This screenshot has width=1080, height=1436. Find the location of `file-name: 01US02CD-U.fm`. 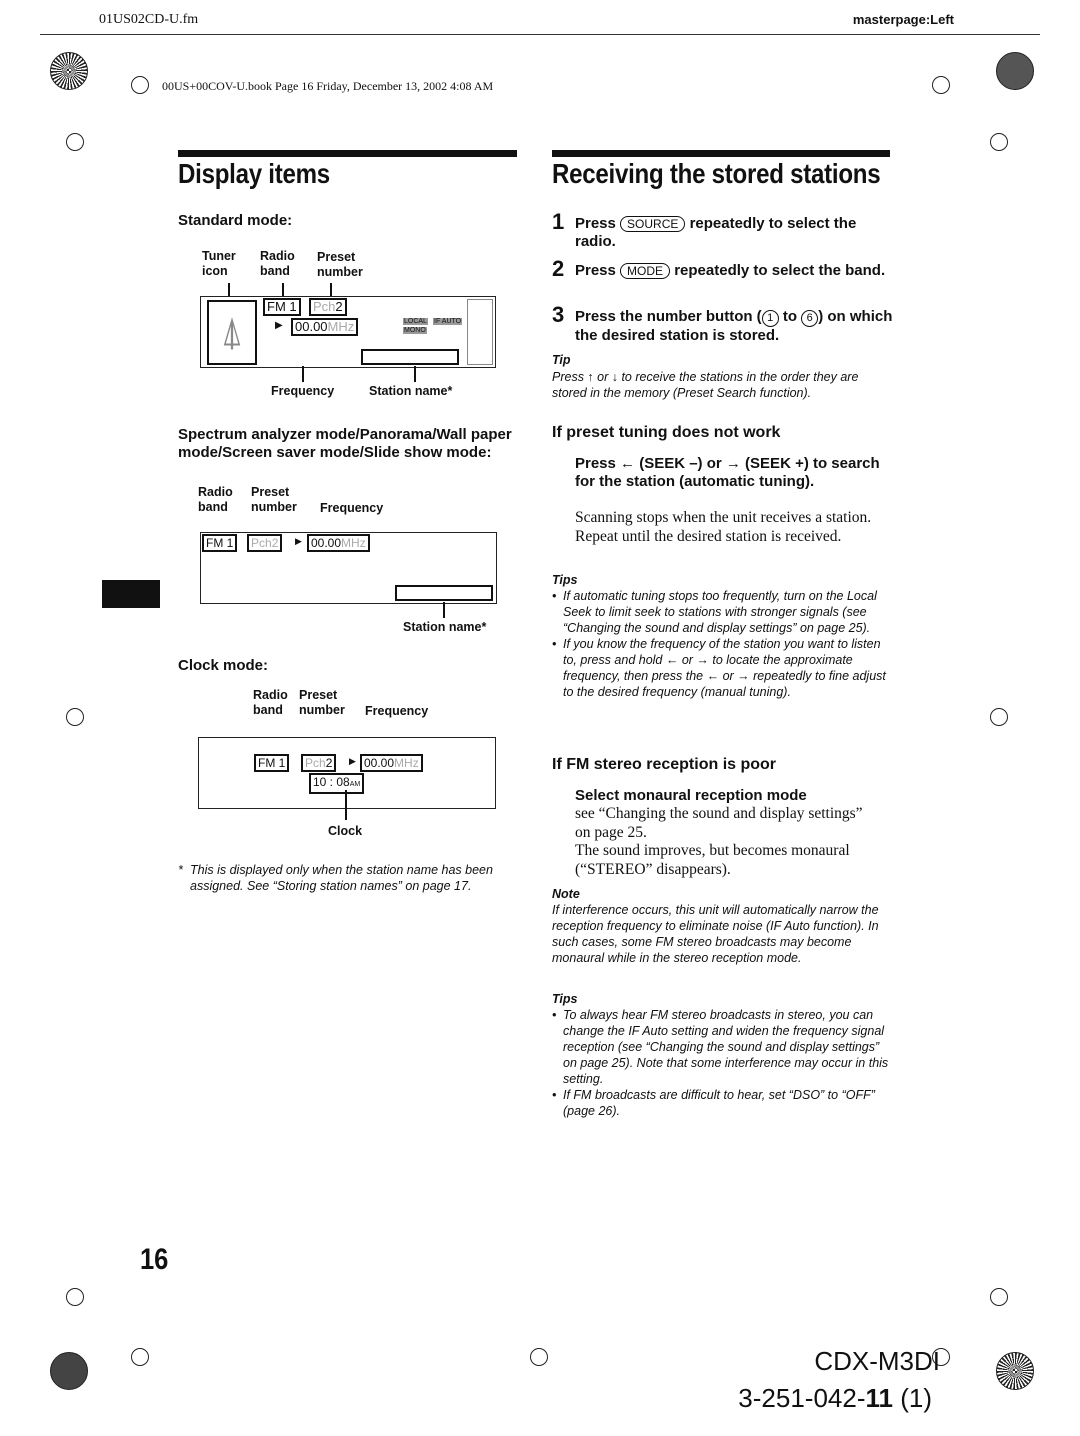

file-name: 01US02CD-U.fm is located at coordinates (149, 19).